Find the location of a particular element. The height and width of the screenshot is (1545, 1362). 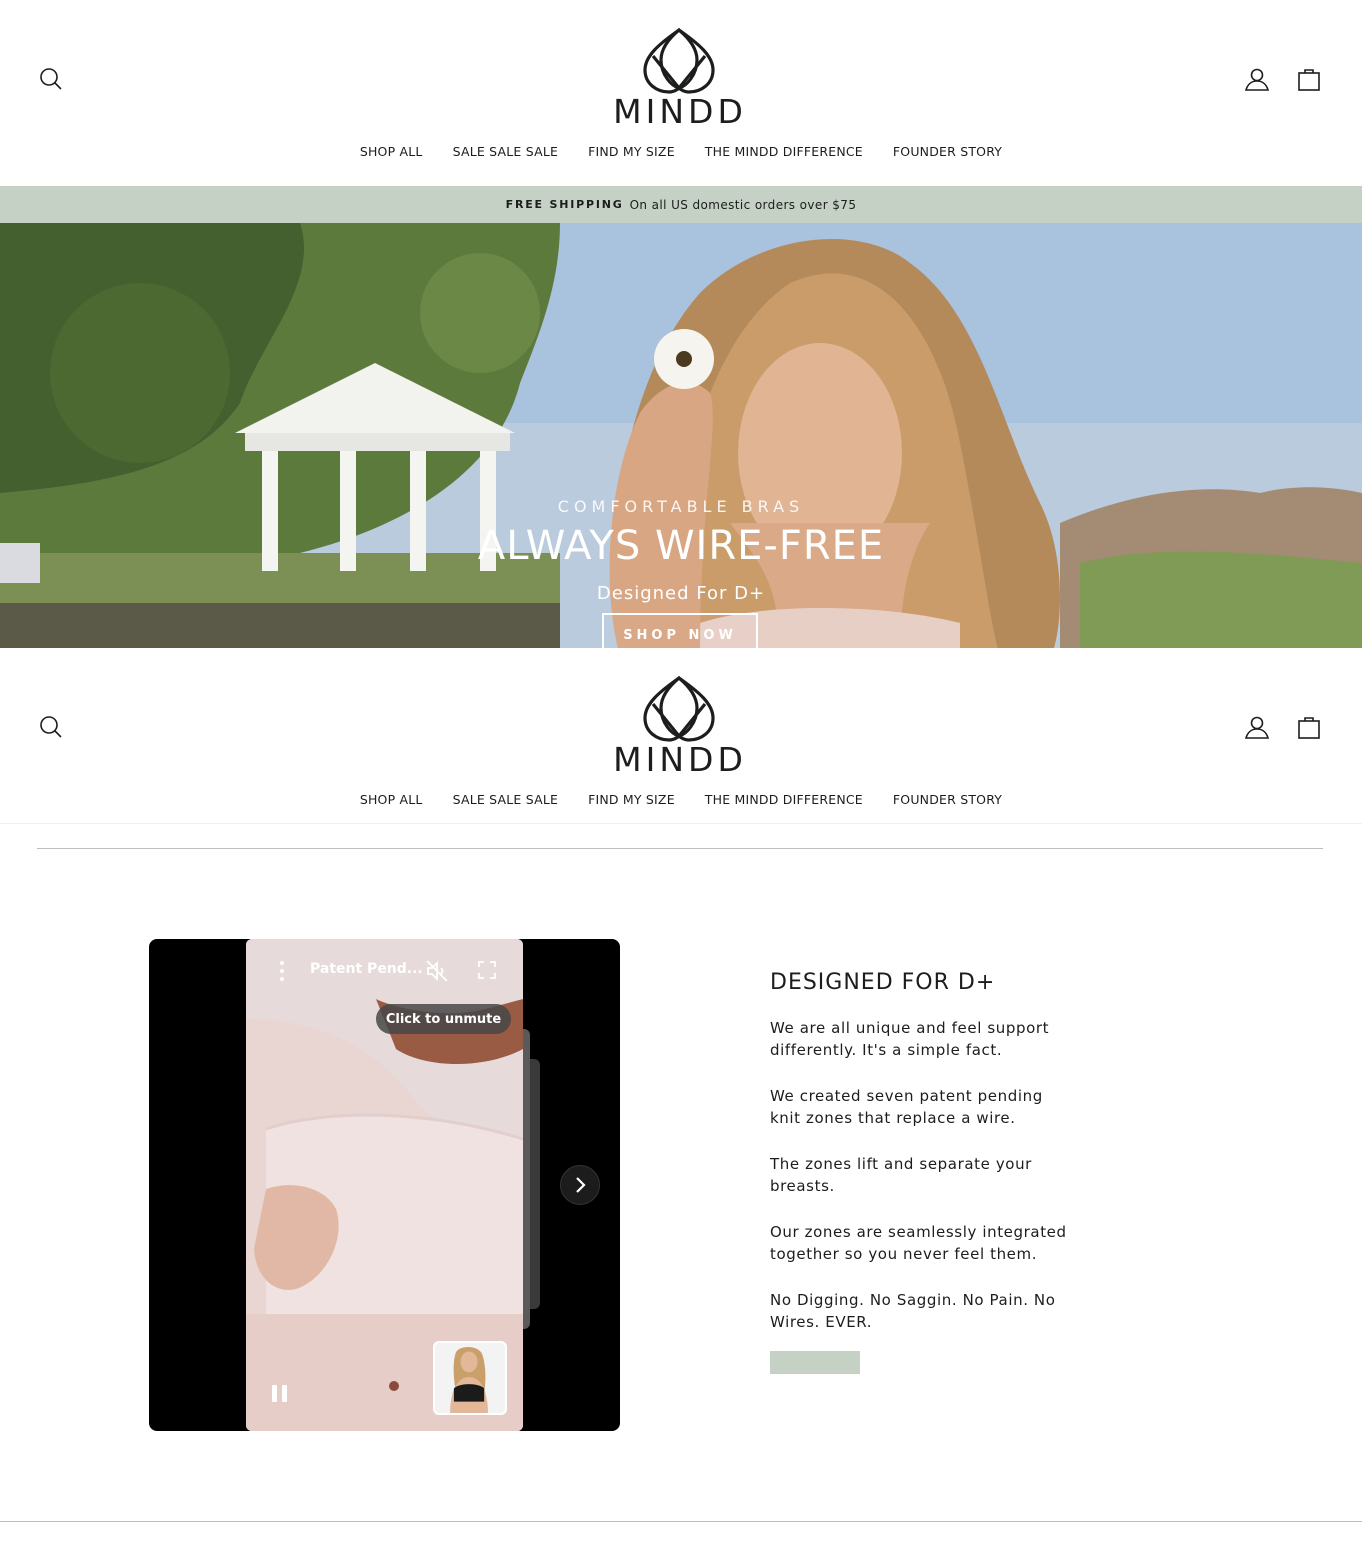

fullscreen-icon is located at coordinates (487, 970).